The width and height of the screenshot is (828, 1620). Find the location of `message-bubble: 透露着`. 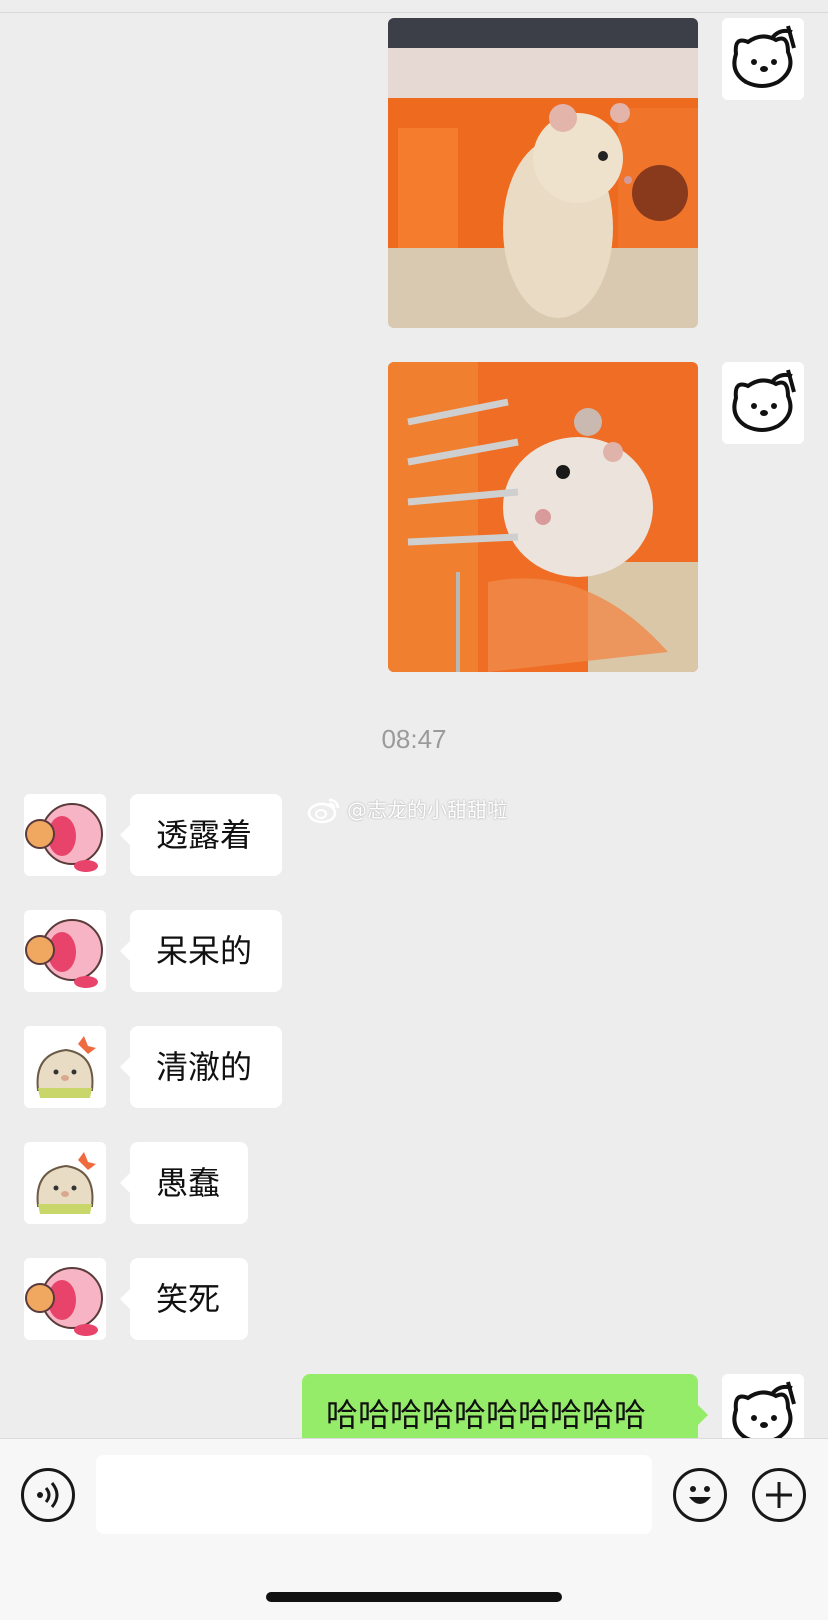

message-bubble: 透露着 is located at coordinates (201, 835).